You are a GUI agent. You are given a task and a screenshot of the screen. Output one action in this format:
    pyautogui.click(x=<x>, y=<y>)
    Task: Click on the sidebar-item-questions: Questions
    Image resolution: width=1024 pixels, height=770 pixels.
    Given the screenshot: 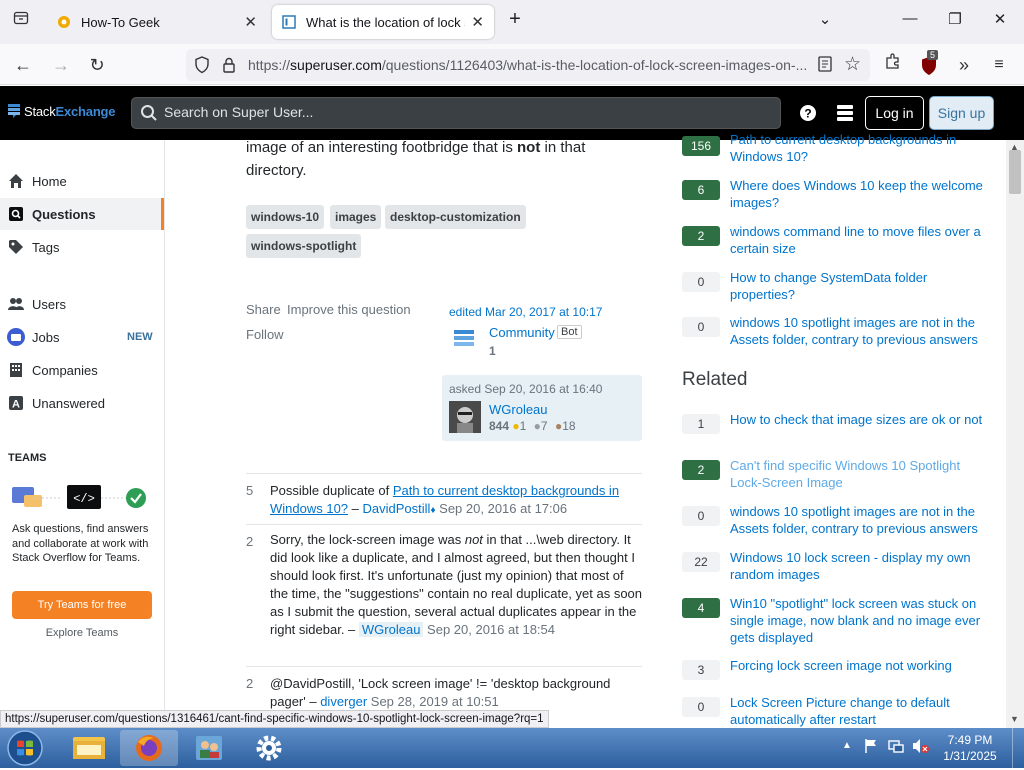 What is the action you would take?
    pyautogui.click(x=82, y=214)
    